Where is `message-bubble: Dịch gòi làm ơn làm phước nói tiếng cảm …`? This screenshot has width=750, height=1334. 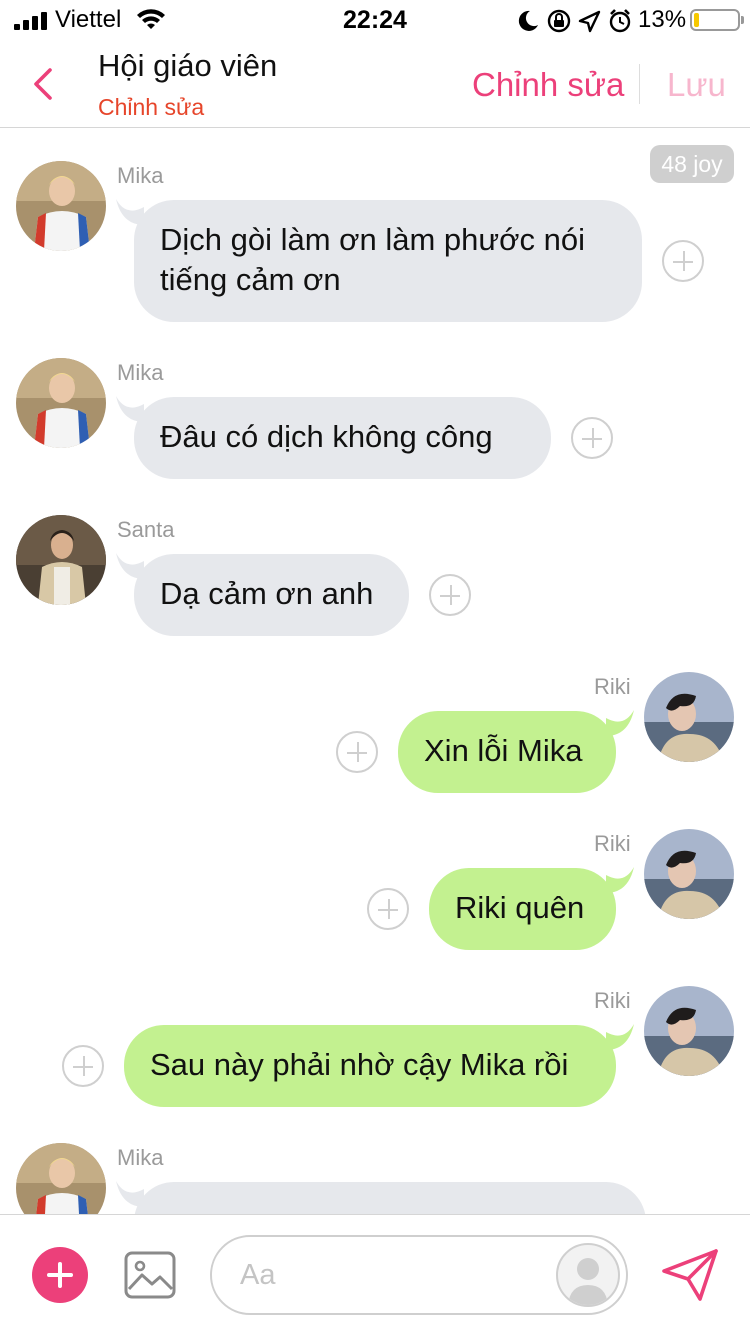 message-bubble: Dịch gòi làm ơn làm phước nói tiếng cảm … is located at coordinates (388, 261).